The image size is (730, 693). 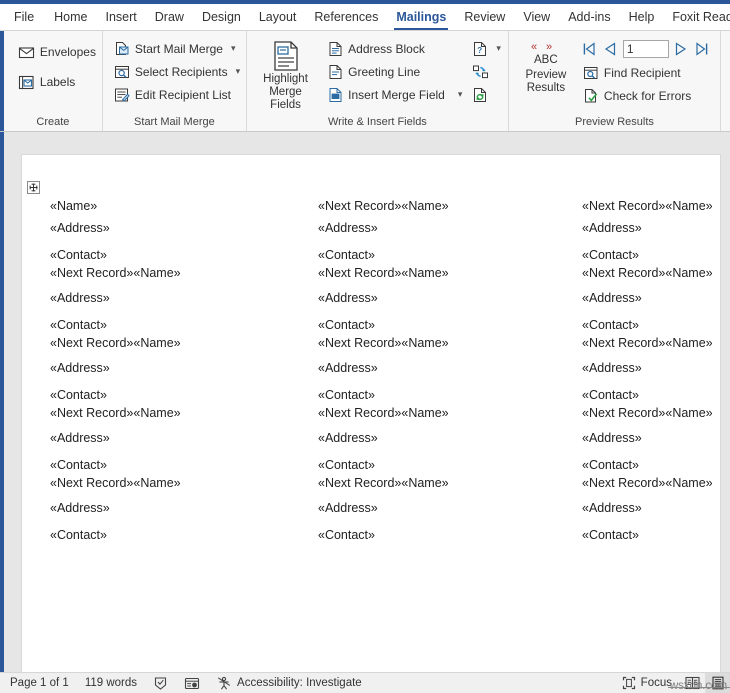 I want to click on update-labels-button, so click(x=486, y=94).